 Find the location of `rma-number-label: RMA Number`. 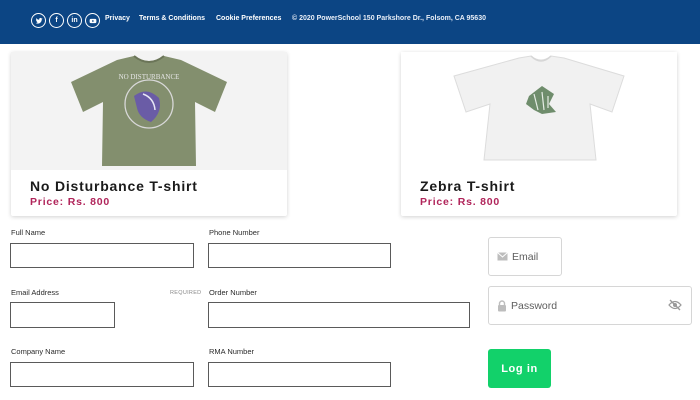

rma-number-label: RMA Number is located at coordinates (232, 351).